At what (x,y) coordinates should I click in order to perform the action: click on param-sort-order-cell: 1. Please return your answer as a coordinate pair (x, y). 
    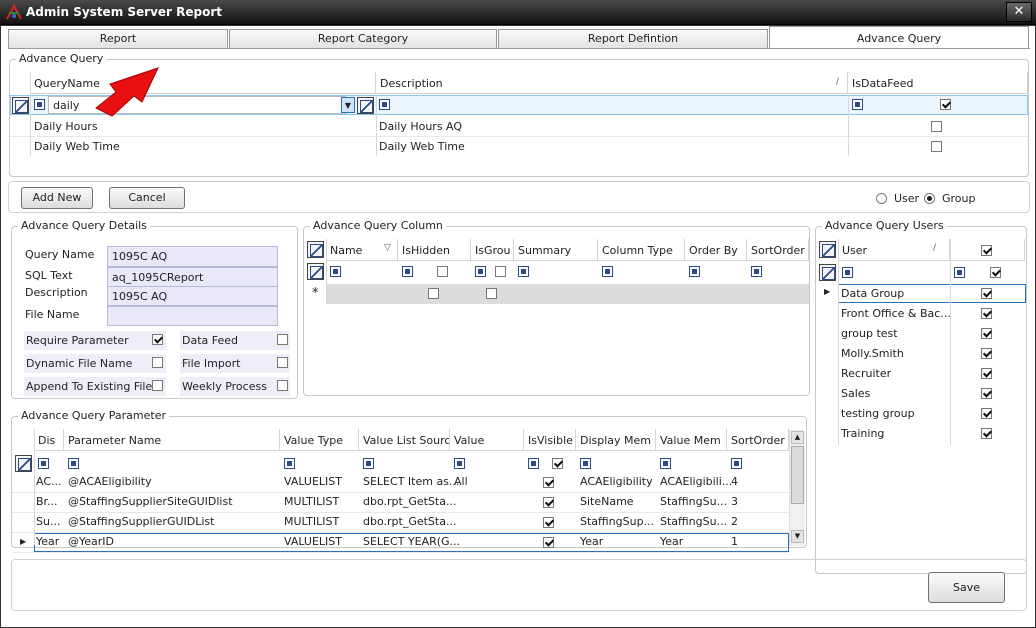
    Looking at the image, I should click on (734, 541).